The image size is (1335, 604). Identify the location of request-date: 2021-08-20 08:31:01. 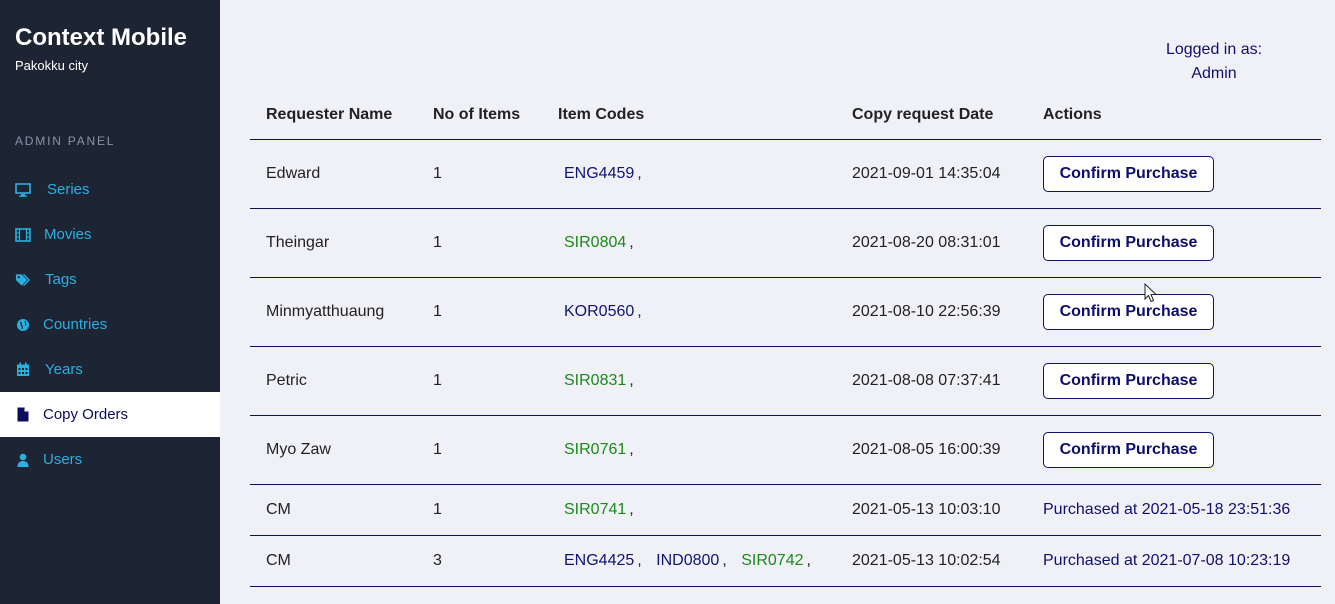
(926, 242).